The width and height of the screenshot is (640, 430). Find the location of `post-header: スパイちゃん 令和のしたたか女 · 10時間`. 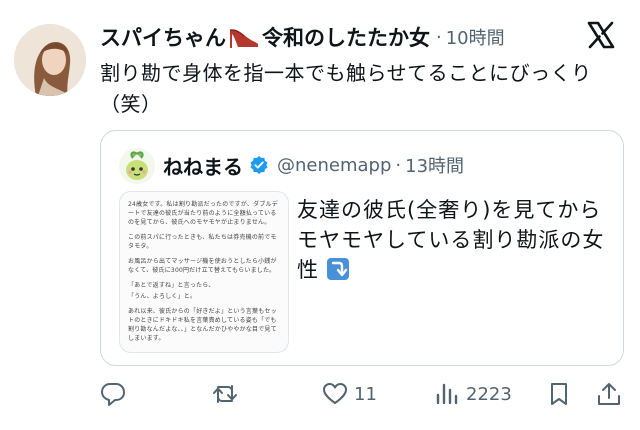

post-header: スパイちゃん 令和のしたたか女 · 10時間 is located at coordinates (302, 37).